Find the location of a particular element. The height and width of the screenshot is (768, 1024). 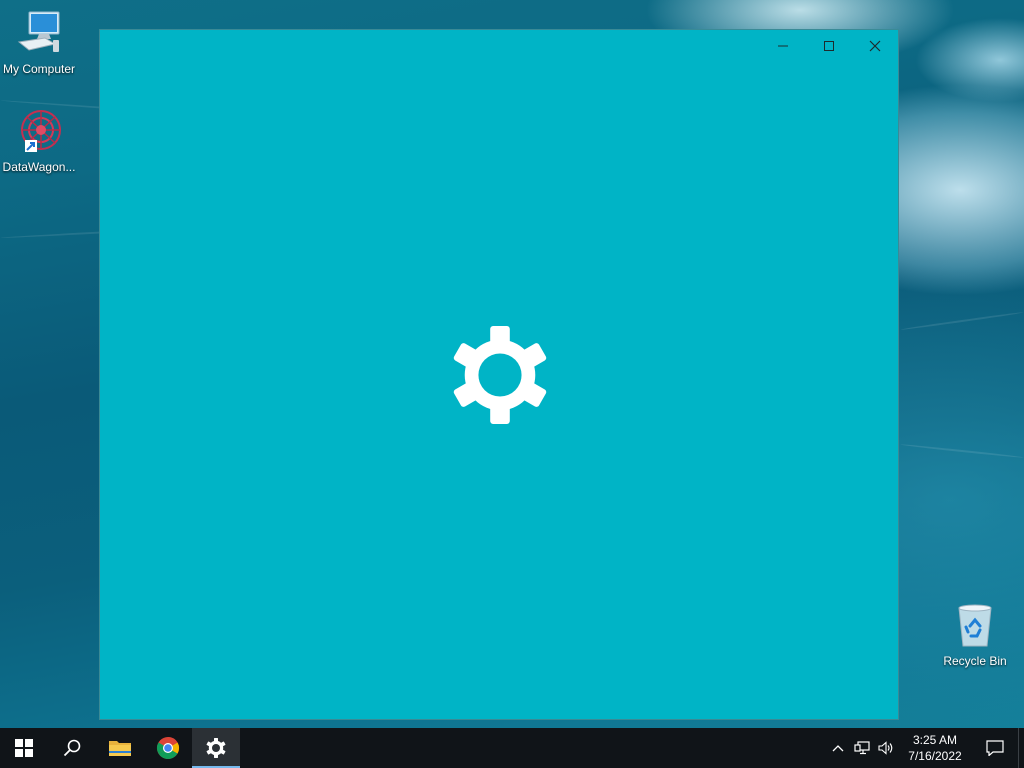

volume-button is located at coordinates (886, 748).